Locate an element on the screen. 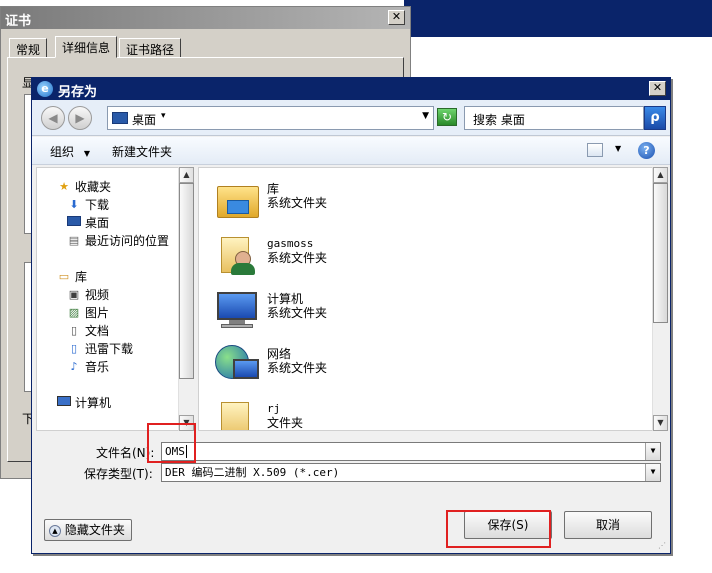 The width and height of the screenshot is (712, 573). cancel-button: 取消 is located at coordinates (608, 525).